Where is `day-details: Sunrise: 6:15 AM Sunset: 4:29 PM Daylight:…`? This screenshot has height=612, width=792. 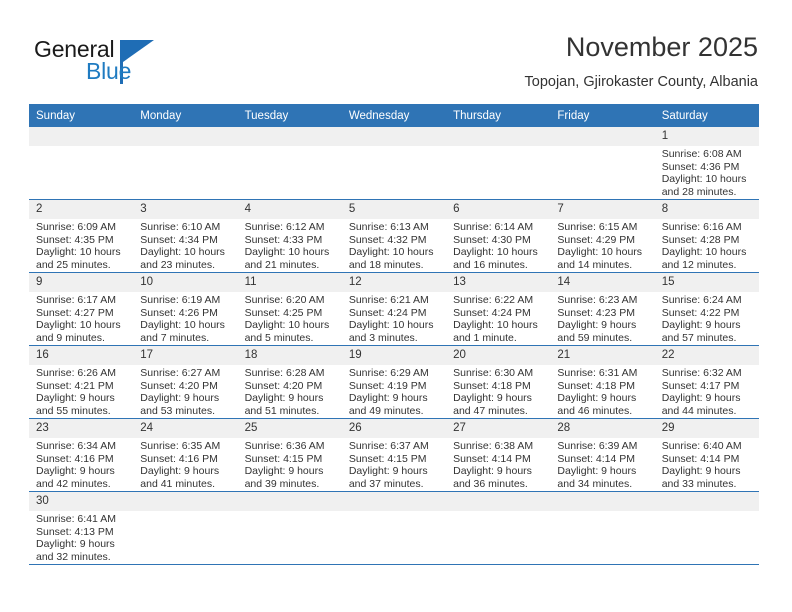 day-details: Sunrise: 6:15 AM Sunset: 4:29 PM Daylight:… is located at coordinates (602, 245).